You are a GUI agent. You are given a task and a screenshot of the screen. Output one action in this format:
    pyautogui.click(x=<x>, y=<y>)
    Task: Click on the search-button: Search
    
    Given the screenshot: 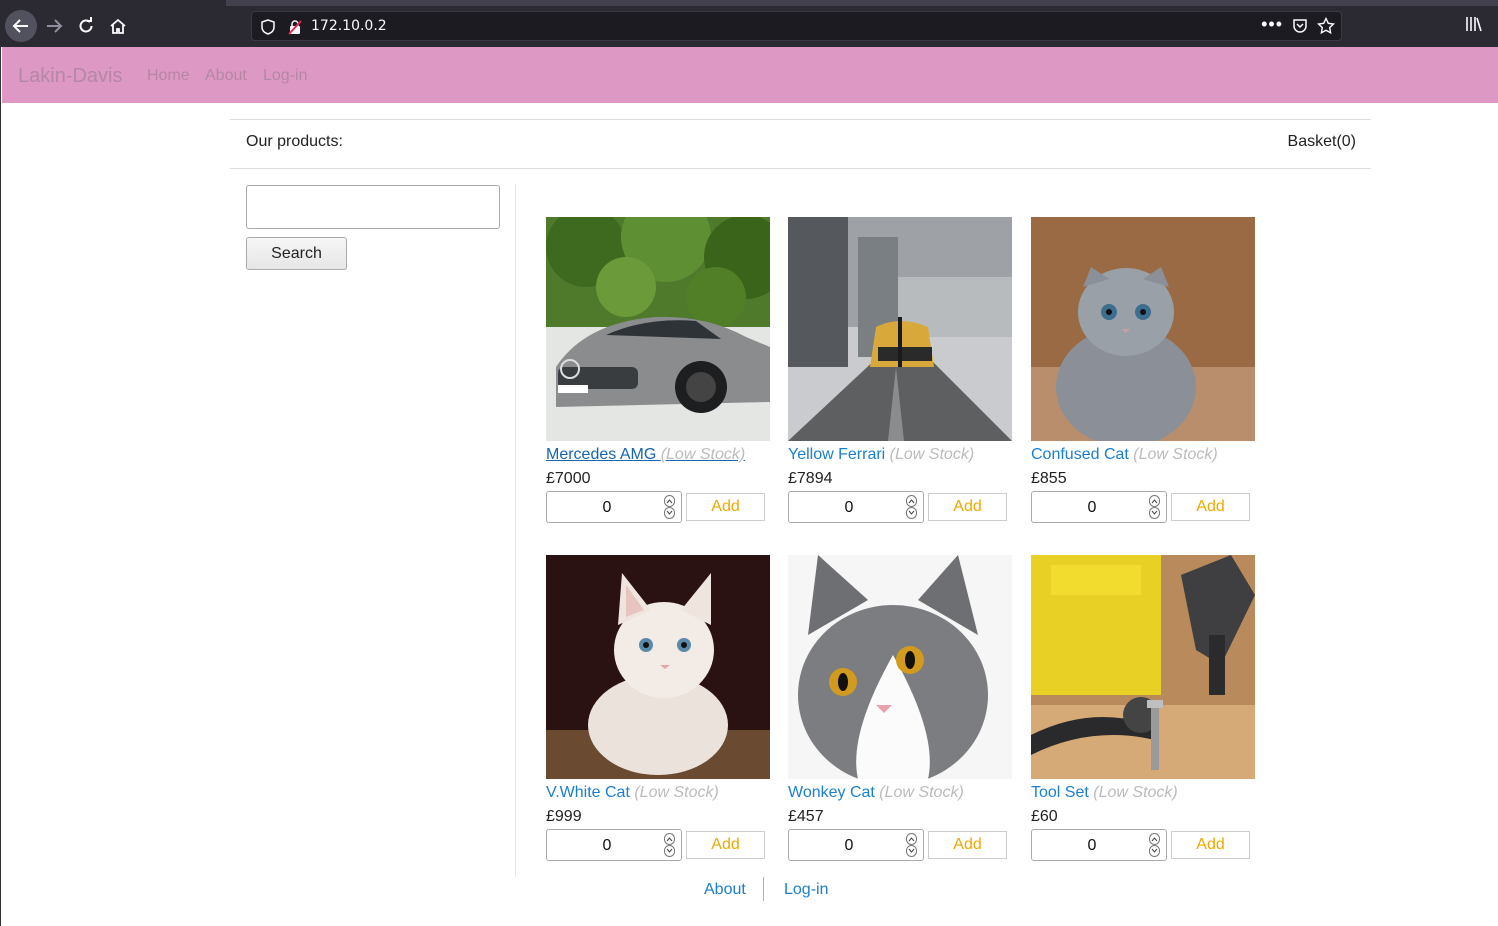 What is the action you would take?
    pyautogui.click(x=296, y=253)
    